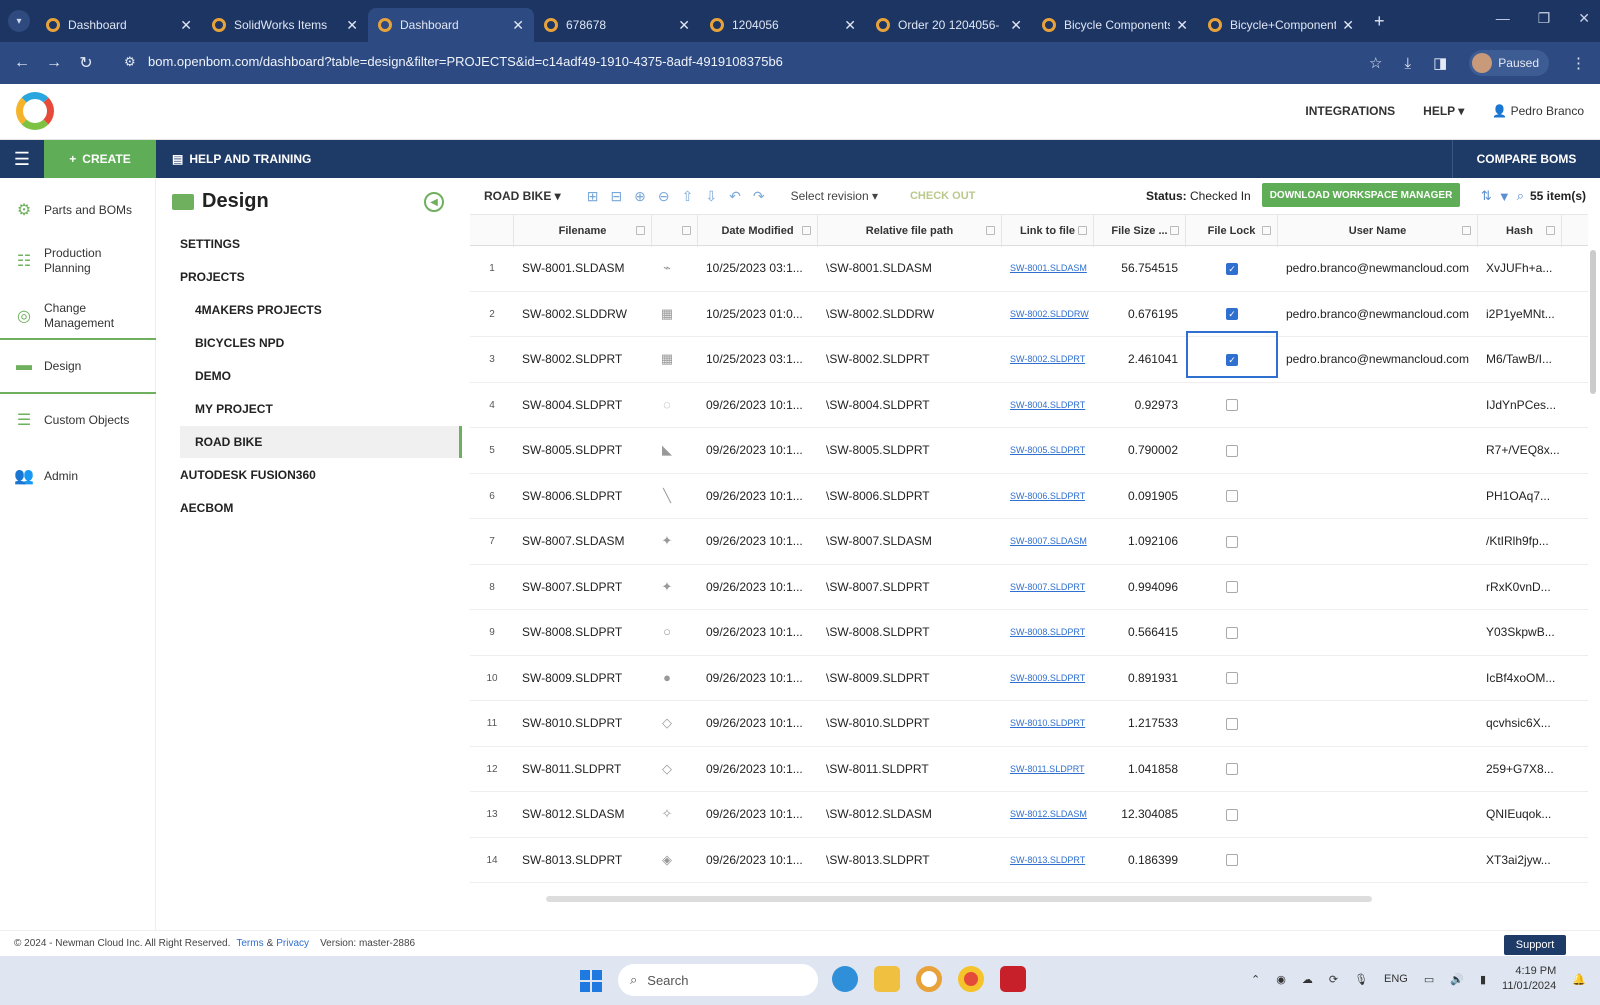  I want to click on openbom-app-icon, so click(929, 979).